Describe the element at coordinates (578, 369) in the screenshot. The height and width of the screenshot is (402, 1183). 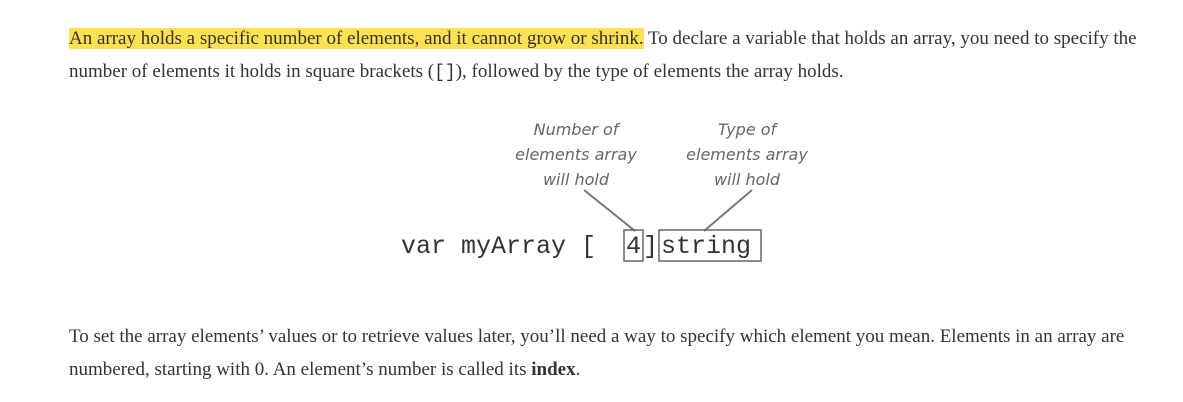
I see `index-text-end: .` at that location.